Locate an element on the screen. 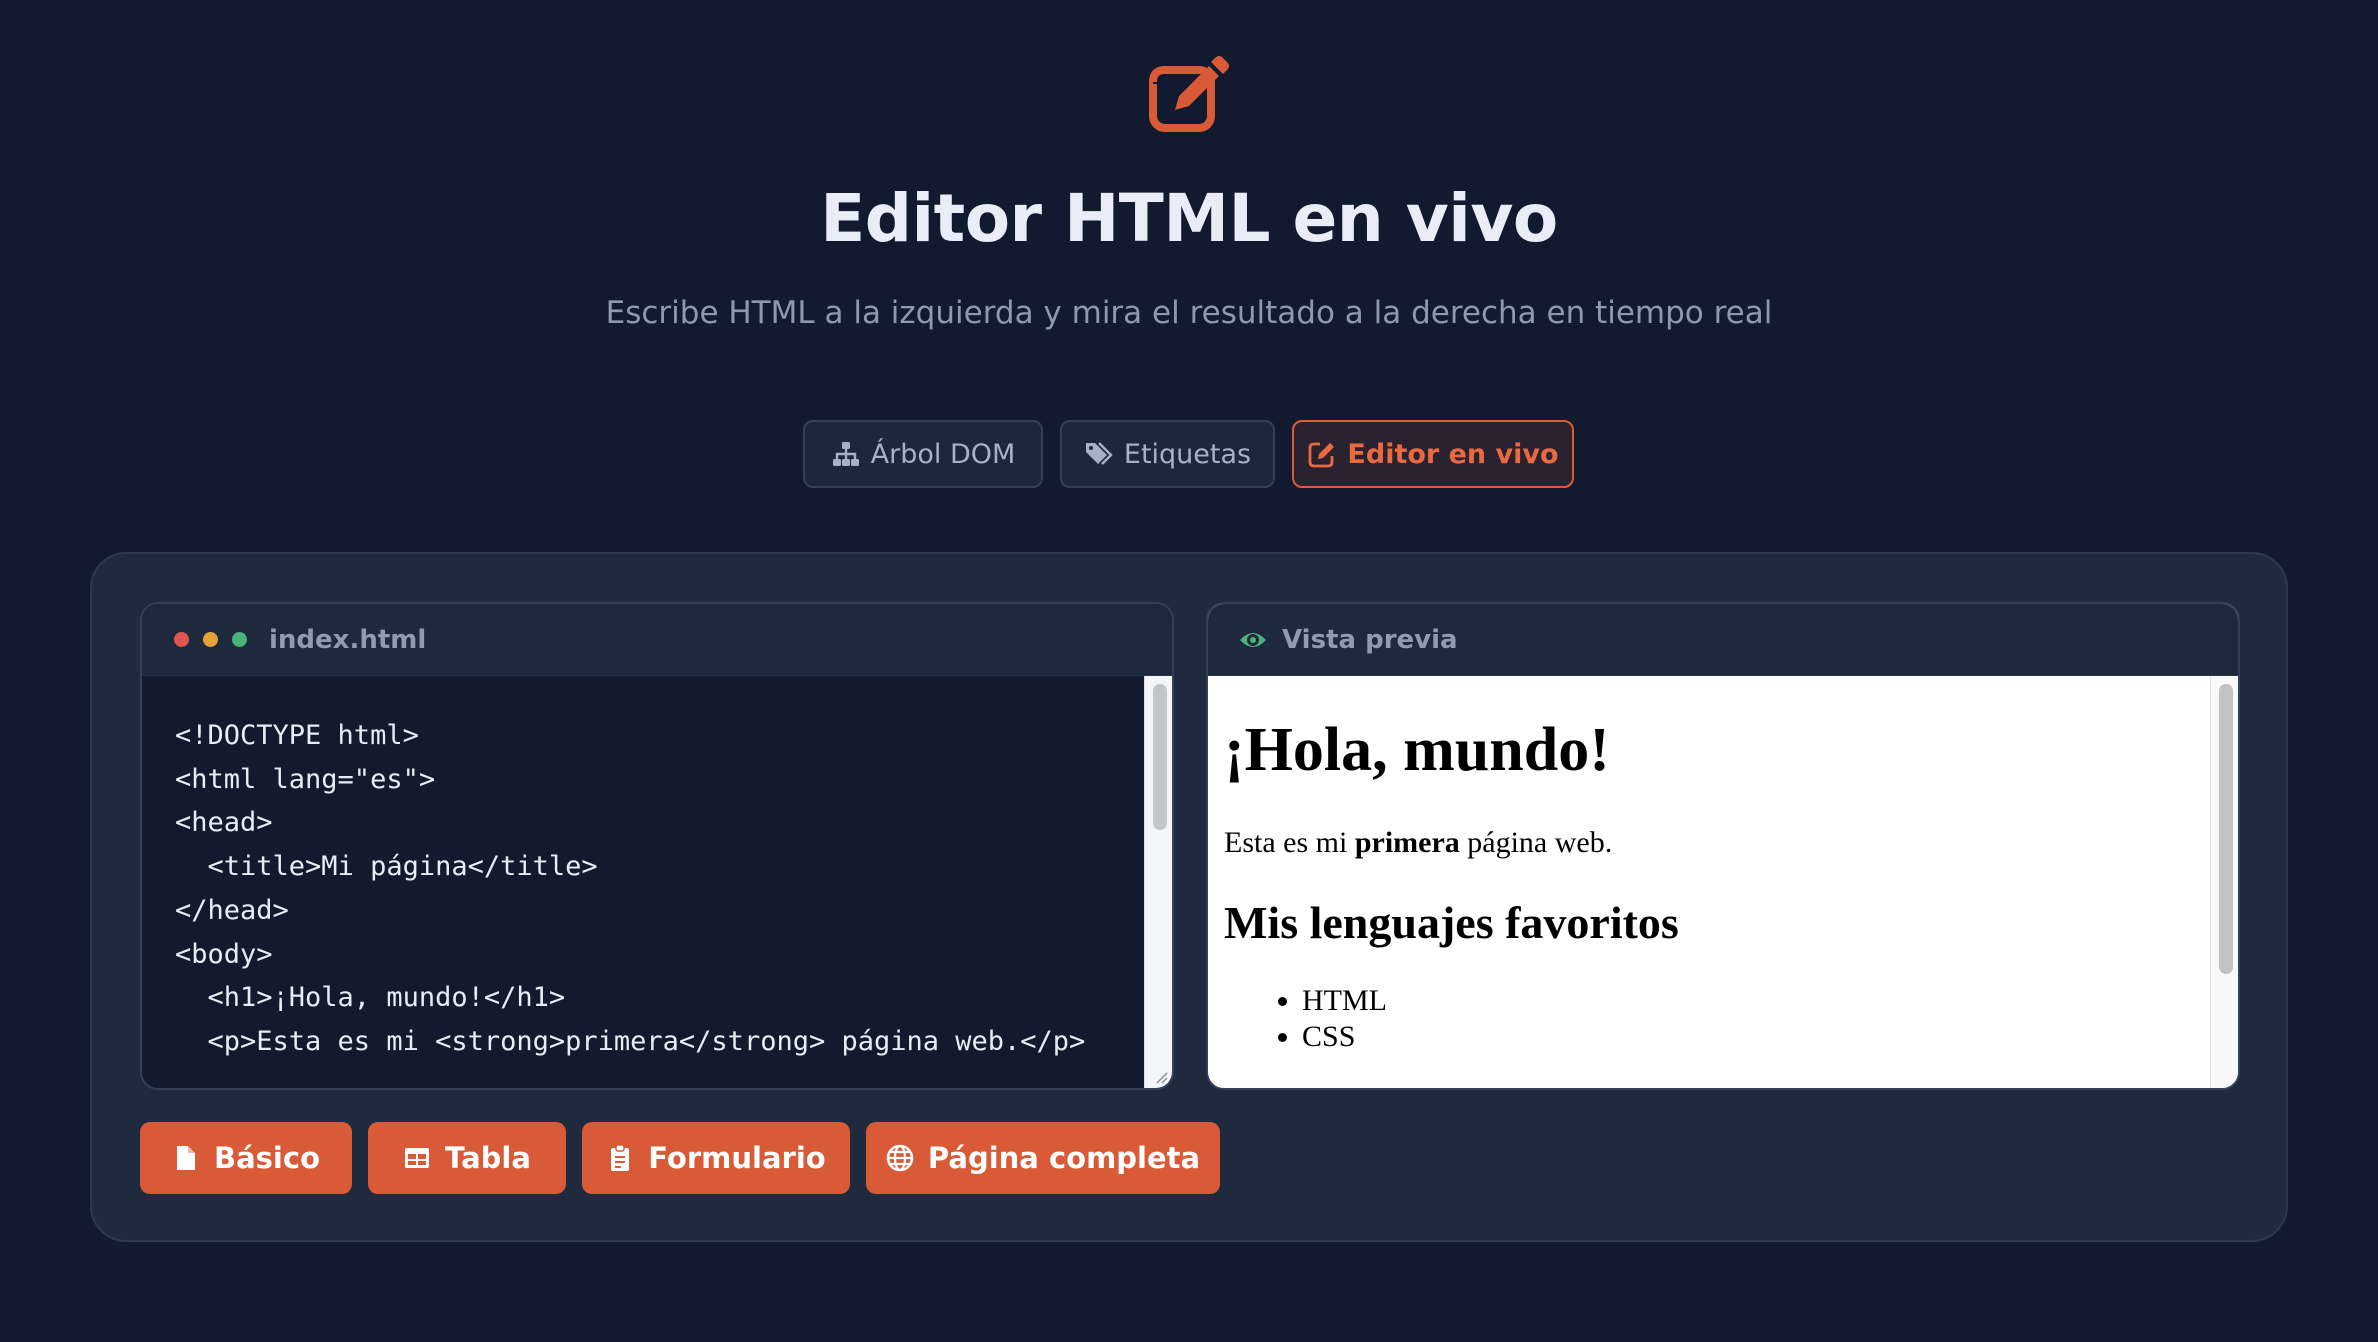  preview-paragraph: Esta es mi primera página web. is located at coordinates (1718, 843).